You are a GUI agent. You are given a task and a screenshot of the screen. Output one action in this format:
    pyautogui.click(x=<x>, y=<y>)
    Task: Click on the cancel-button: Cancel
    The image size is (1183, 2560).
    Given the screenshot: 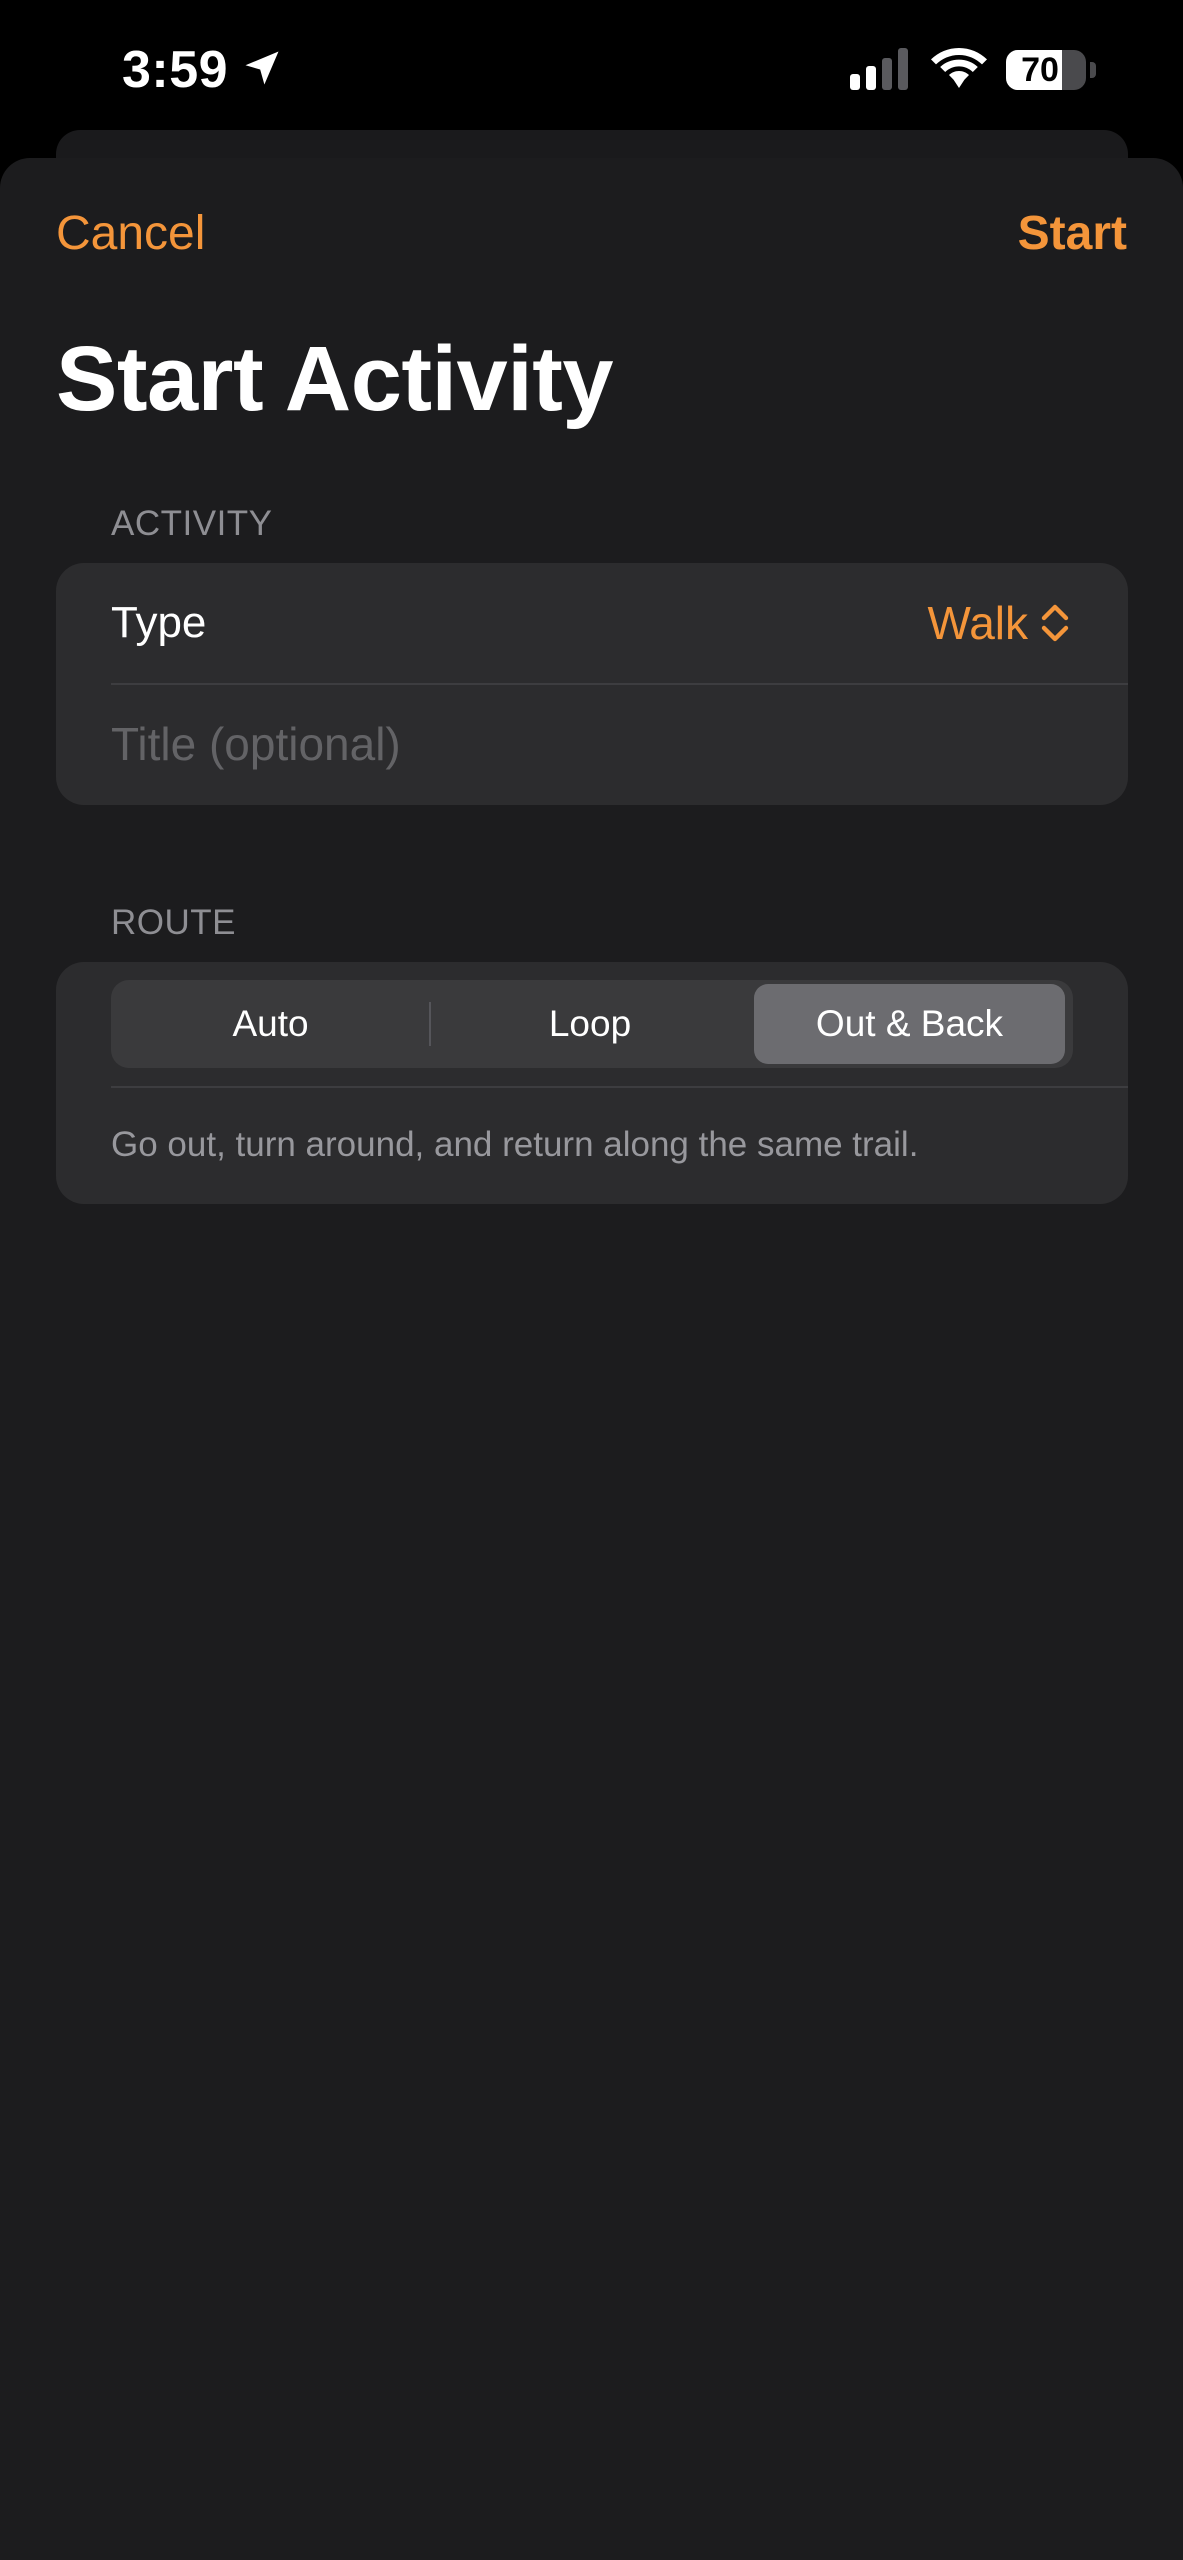 What is the action you would take?
    pyautogui.click(x=130, y=234)
    